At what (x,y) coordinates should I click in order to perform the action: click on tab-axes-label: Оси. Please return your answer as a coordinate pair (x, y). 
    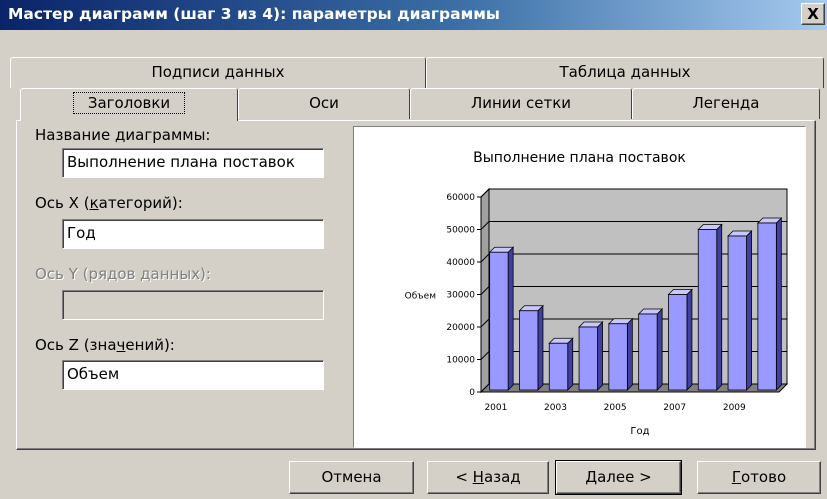
    Looking at the image, I should click on (324, 103).